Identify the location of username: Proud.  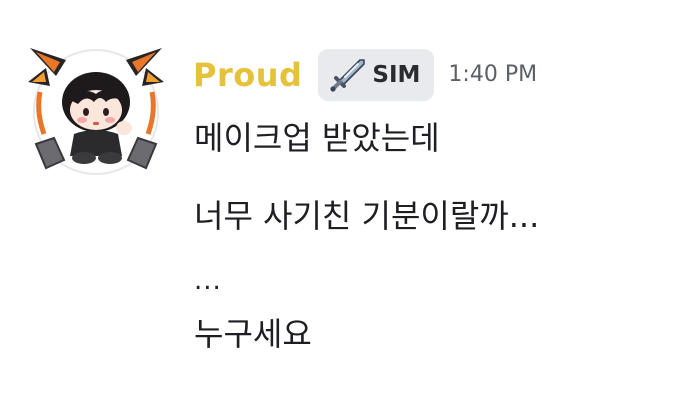
(247, 75).